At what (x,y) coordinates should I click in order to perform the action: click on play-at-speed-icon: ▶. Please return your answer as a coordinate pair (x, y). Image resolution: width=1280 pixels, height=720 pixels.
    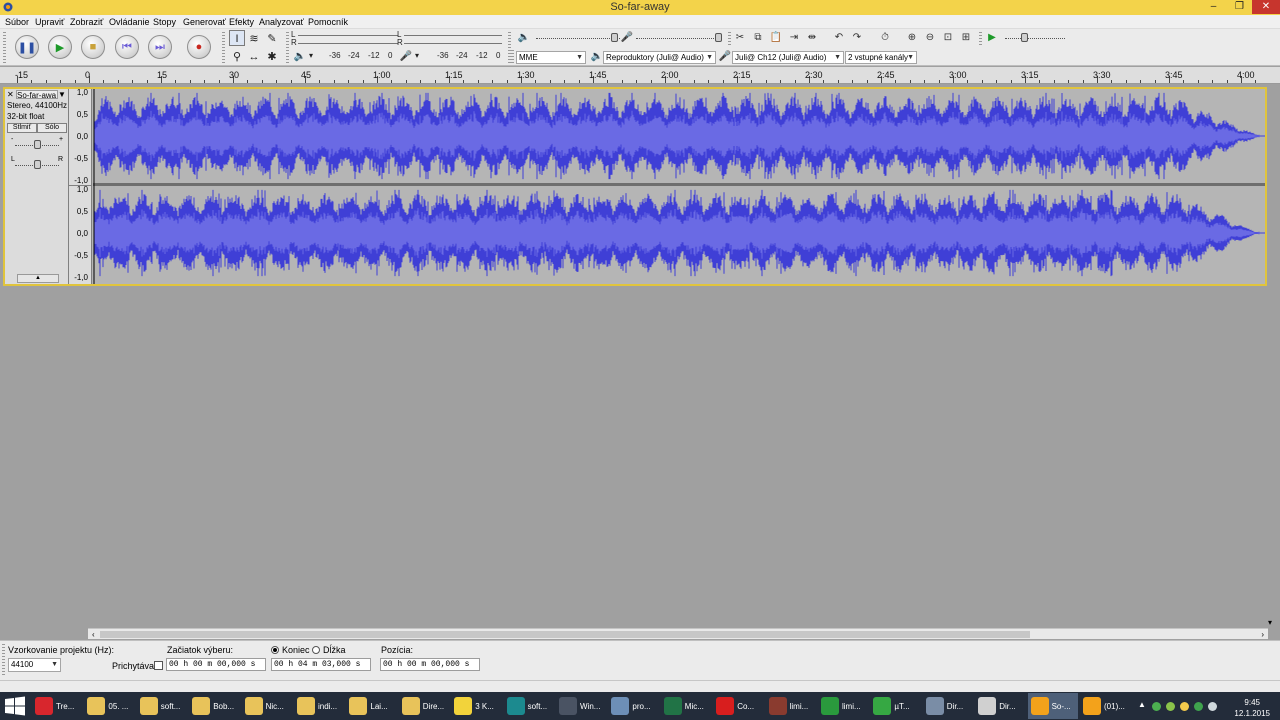
    Looking at the image, I should click on (992, 38).